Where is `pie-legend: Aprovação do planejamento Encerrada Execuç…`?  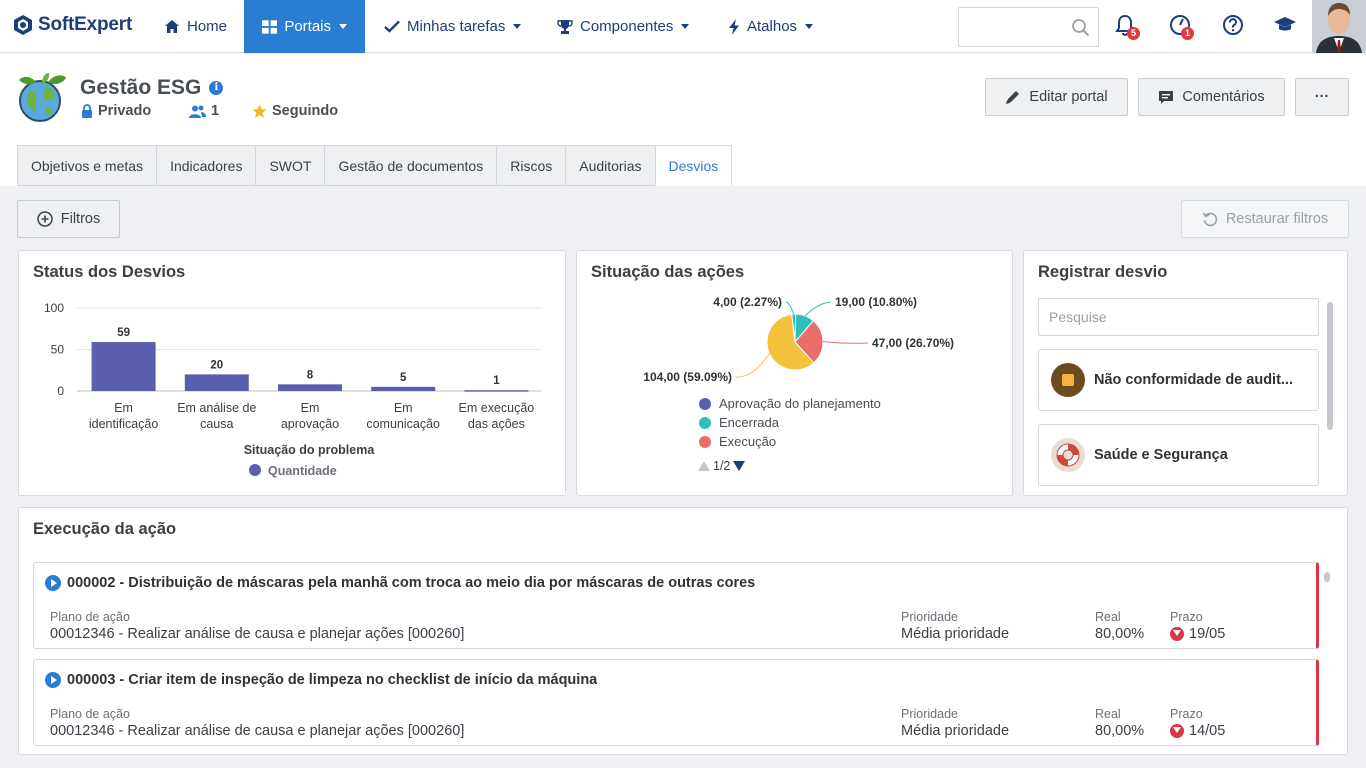 pie-legend: Aprovação do planejamento Encerrada Execuç… is located at coordinates (790, 422).